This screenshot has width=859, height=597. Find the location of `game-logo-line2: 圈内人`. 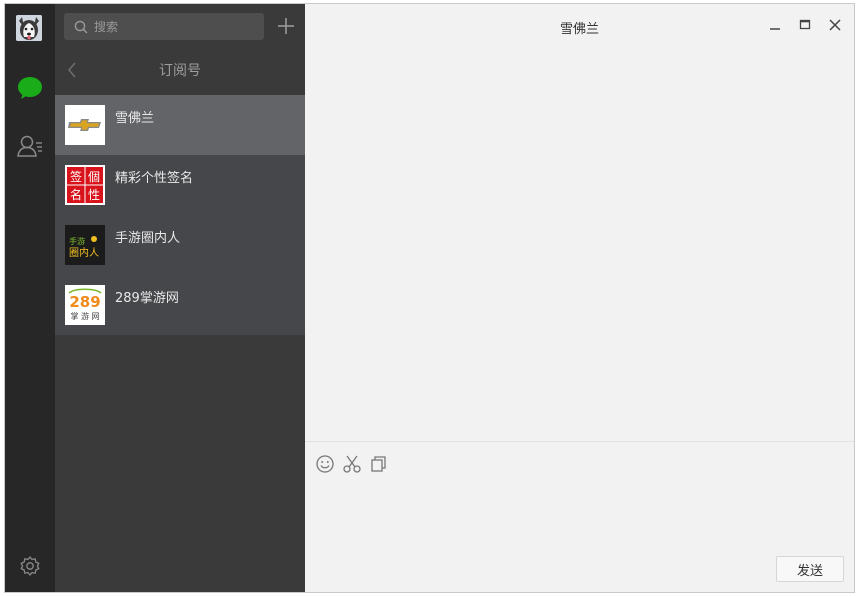

game-logo-line2: 圈内人 is located at coordinates (84, 252).